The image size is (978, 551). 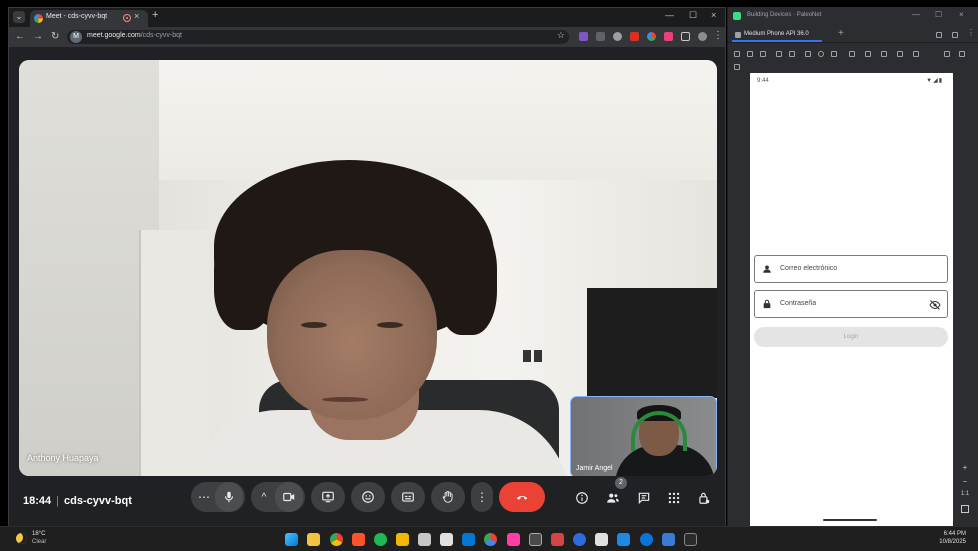 I want to click on gesture-nav-bar, so click(x=850, y=520).